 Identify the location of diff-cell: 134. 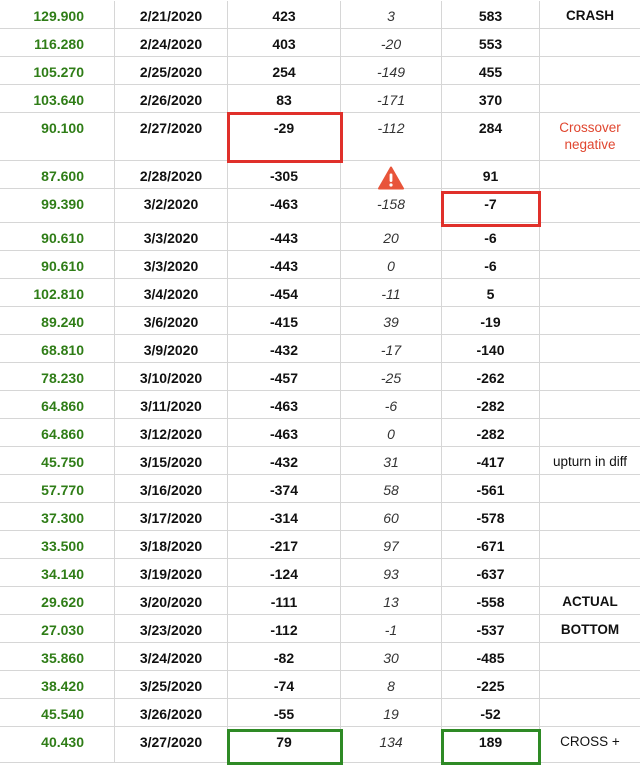
(391, 744).